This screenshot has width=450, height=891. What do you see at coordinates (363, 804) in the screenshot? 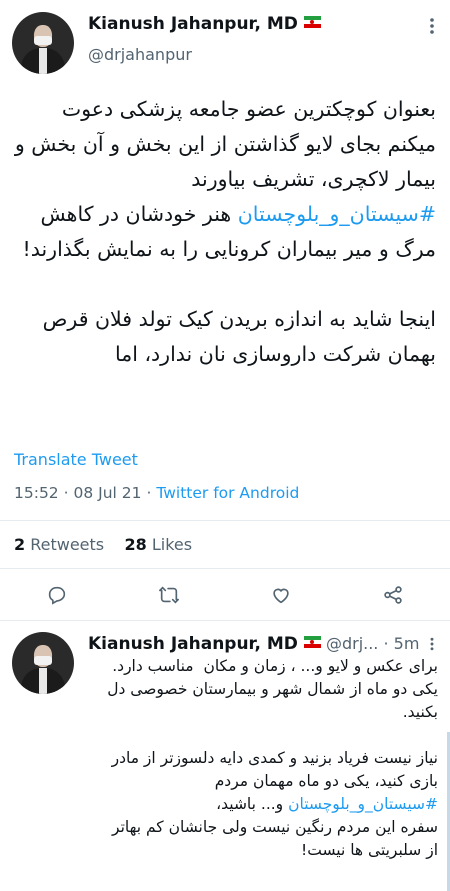
I see `reply-hashtag-link: #سیستان_و_بلوچستان` at bounding box center [363, 804].